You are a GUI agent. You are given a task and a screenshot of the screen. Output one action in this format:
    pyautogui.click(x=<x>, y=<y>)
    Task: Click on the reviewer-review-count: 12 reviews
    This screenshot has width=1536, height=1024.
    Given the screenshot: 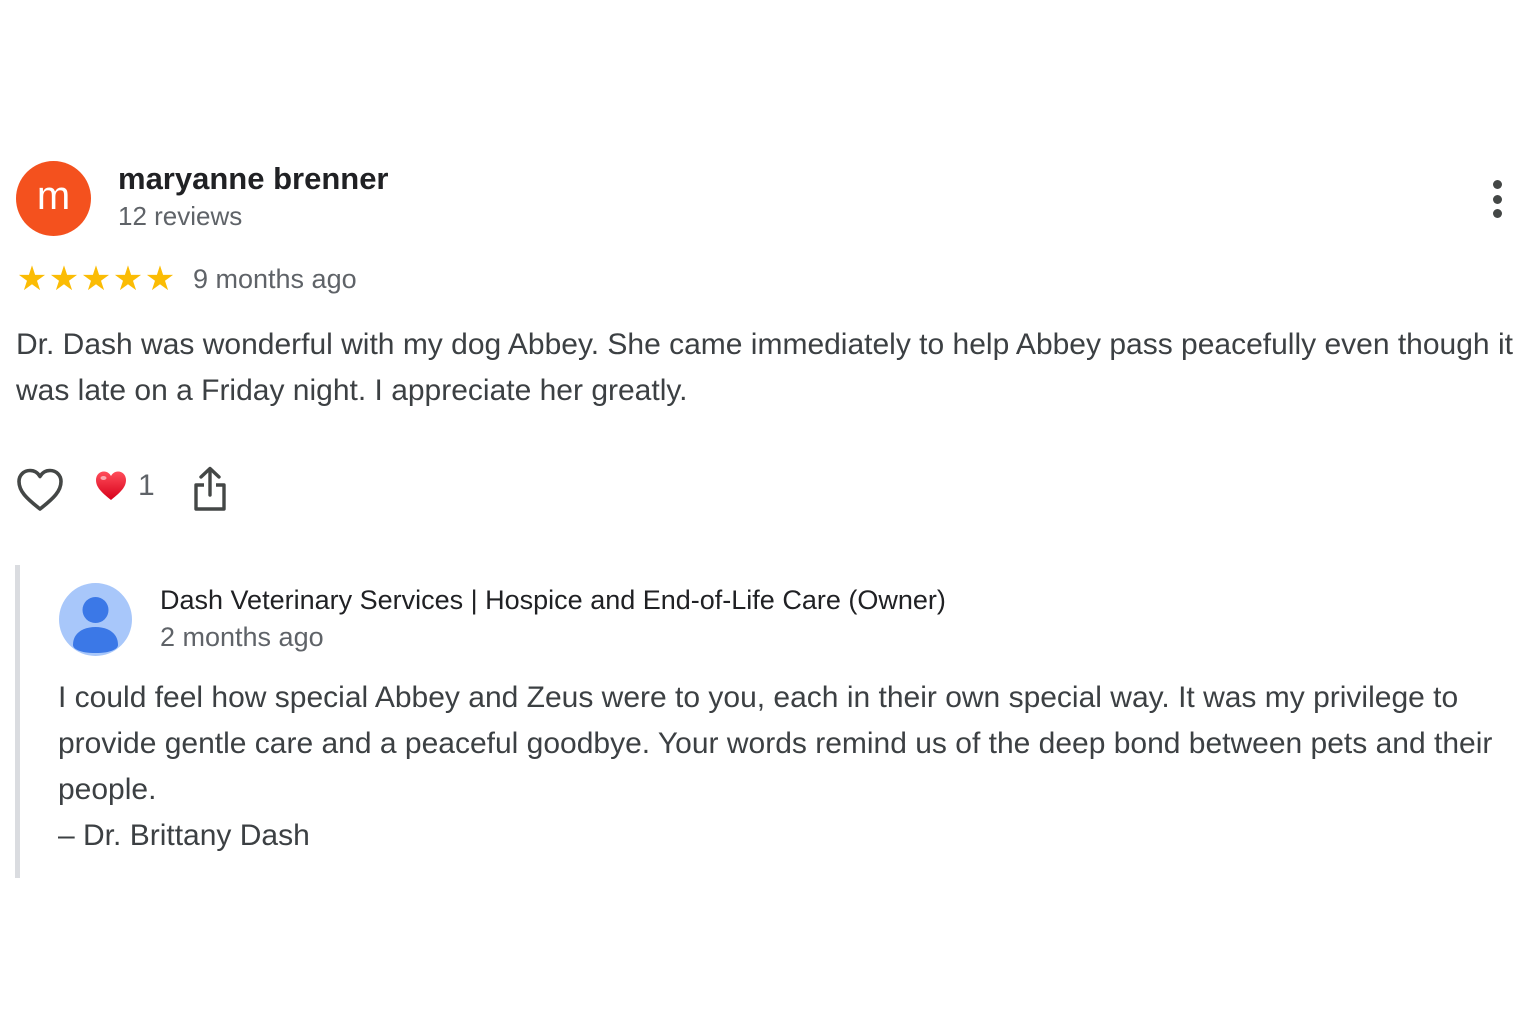 What is the action you would take?
    pyautogui.click(x=180, y=216)
    